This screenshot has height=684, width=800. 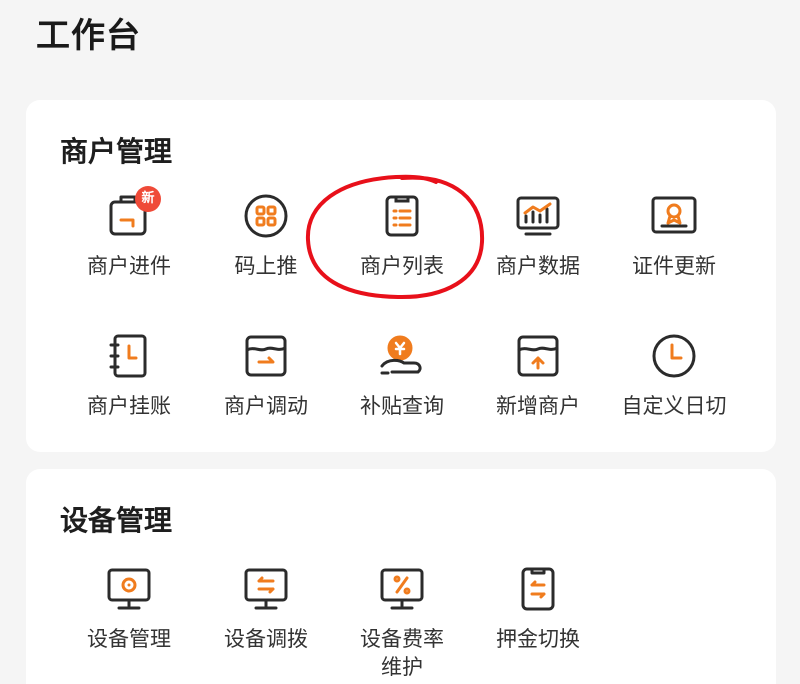 I want to click on item-label: 码上推, so click(x=266, y=266).